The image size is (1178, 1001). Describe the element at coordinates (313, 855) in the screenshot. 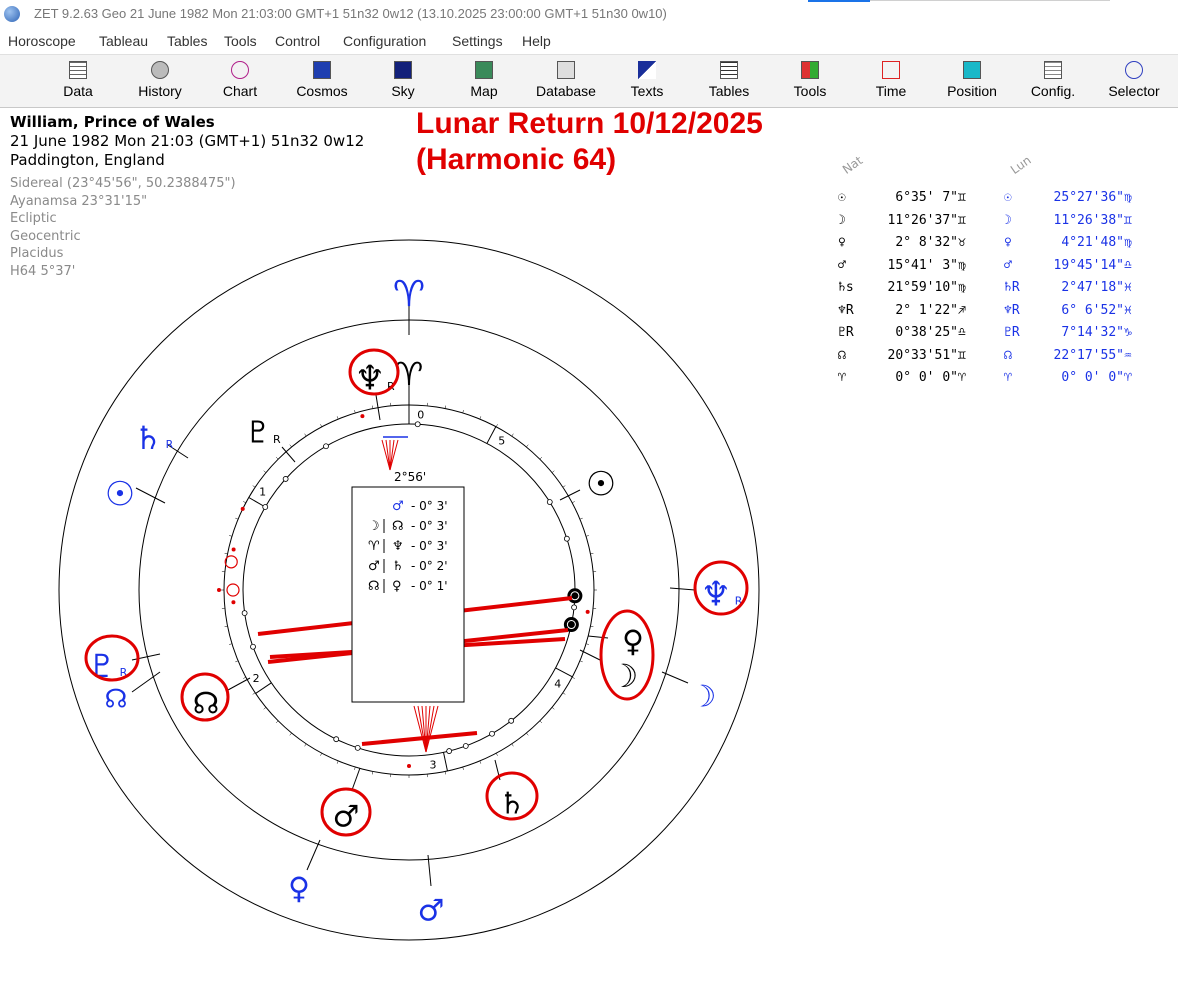

I see `natal-venus-pointer` at that location.